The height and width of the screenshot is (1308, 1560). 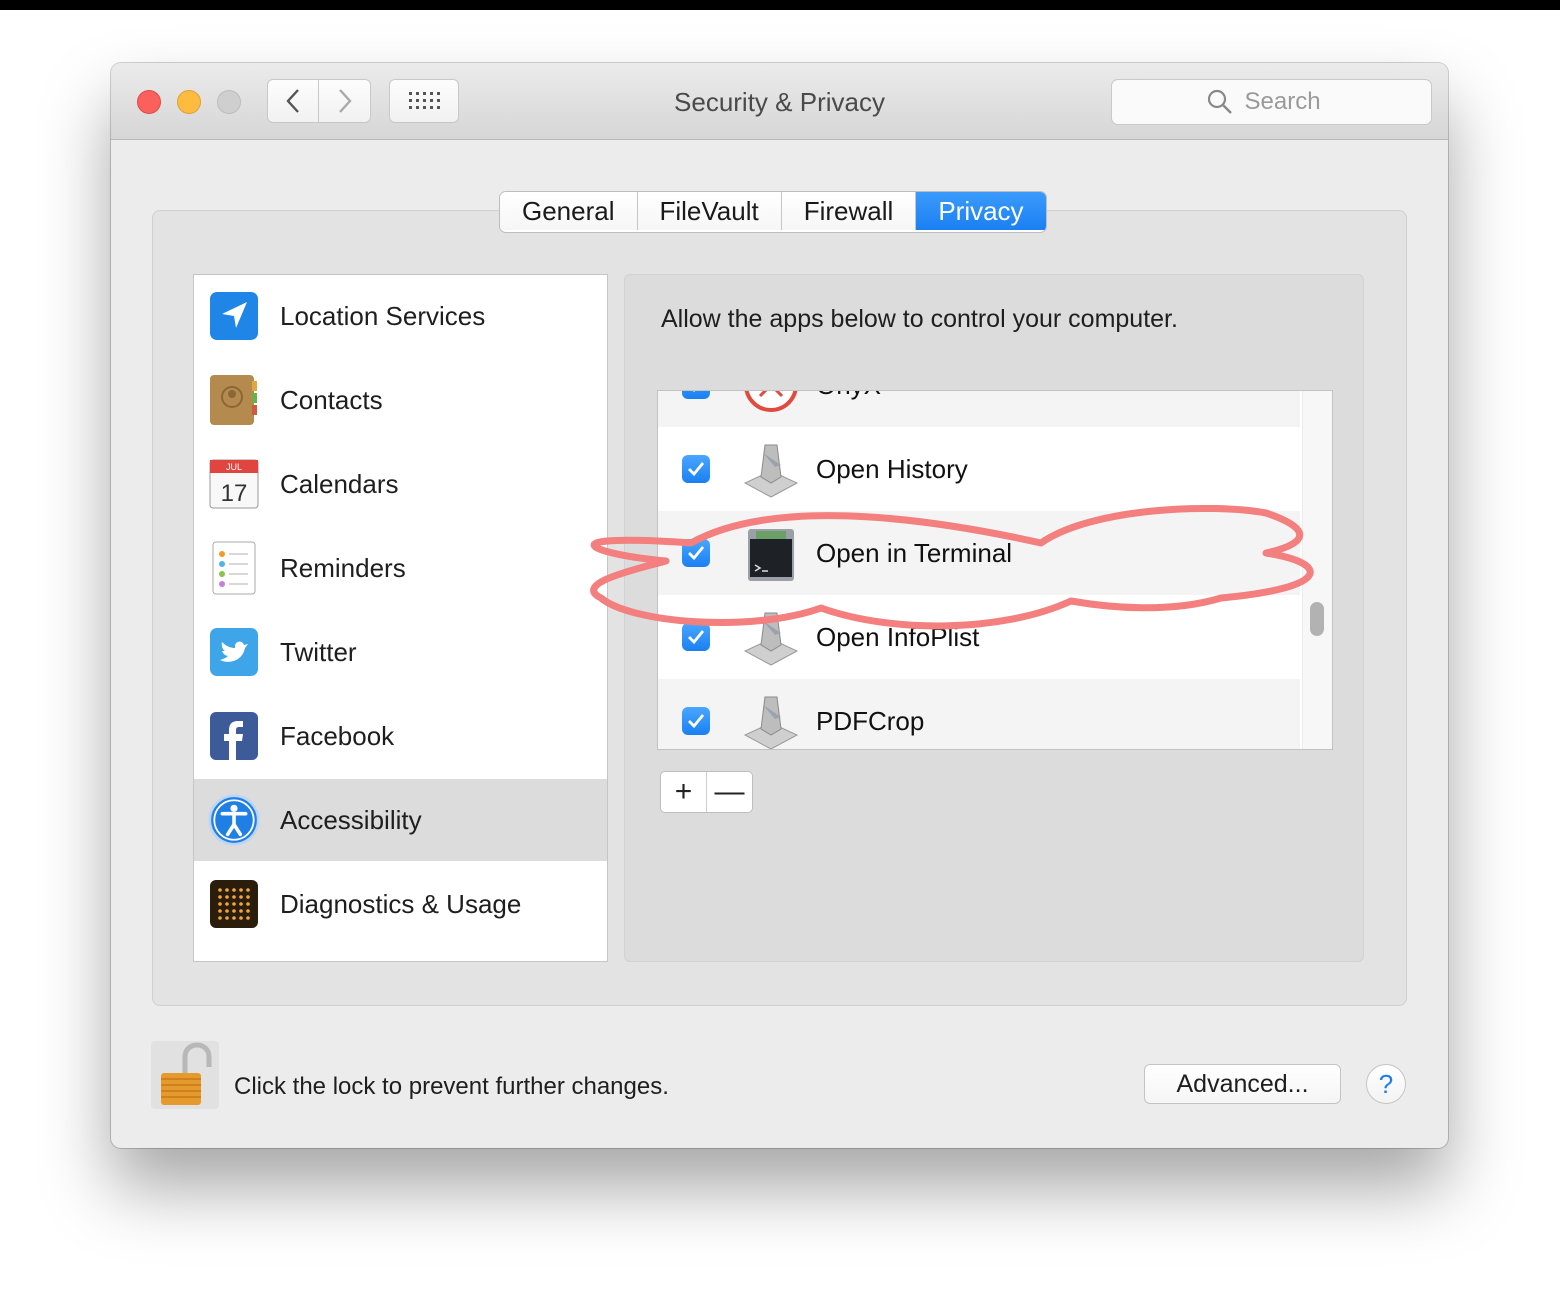 I want to click on tab-bar: General FileVault Firewall Privacy, so click(x=773, y=212).